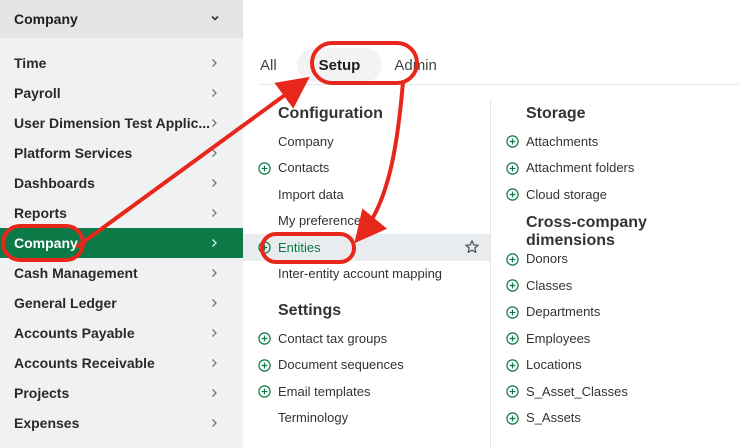  What do you see at coordinates (121, 93) in the screenshot?
I see `sidebar-item-payroll: Payroll` at bounding box center [121, 93].